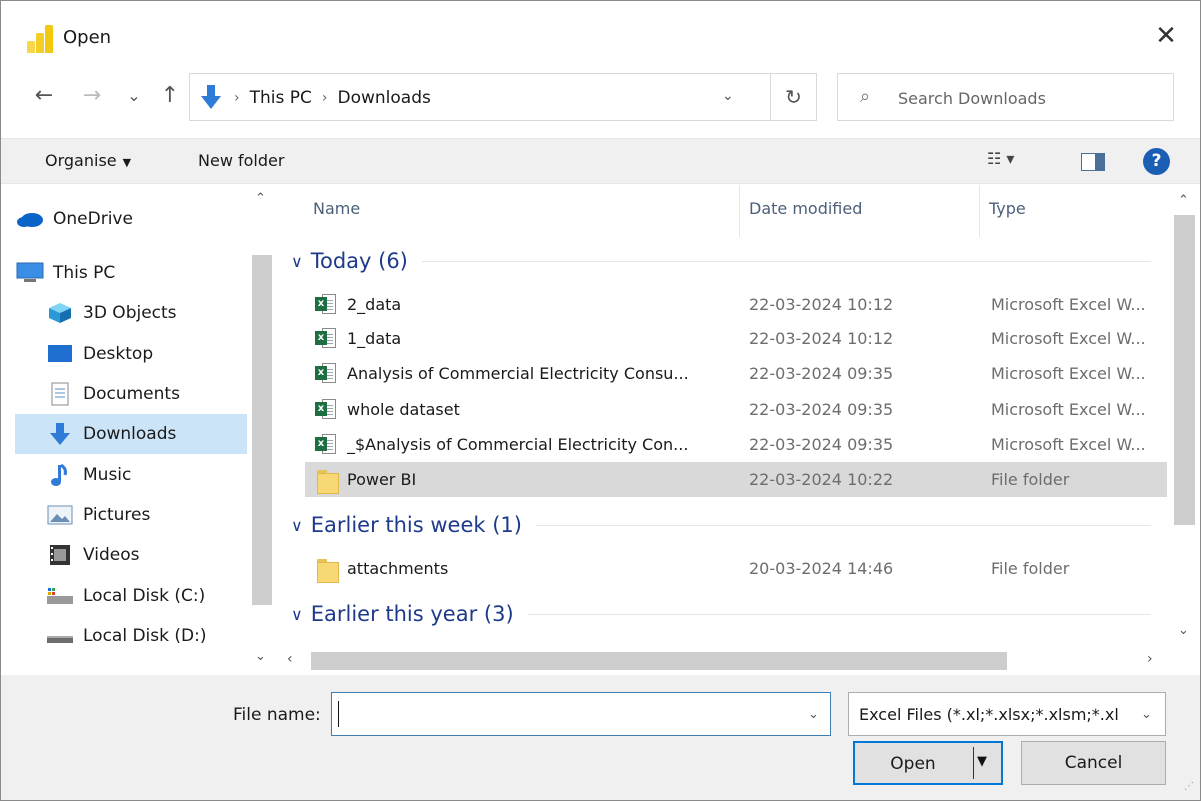 Image resolution: width=1201 pixels, height=801 pixels. Describe the element at coordinates (1093, 763) in the screenshot. I see `cancel-button: Cancel` at that location.